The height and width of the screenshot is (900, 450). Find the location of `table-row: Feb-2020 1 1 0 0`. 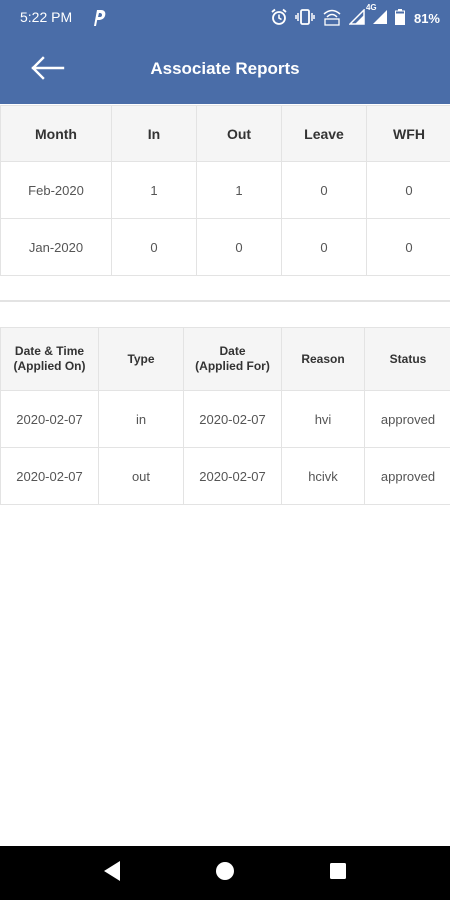

table-row: Feb-2020 1 1 0 0 is located at coordinates (225, 190).